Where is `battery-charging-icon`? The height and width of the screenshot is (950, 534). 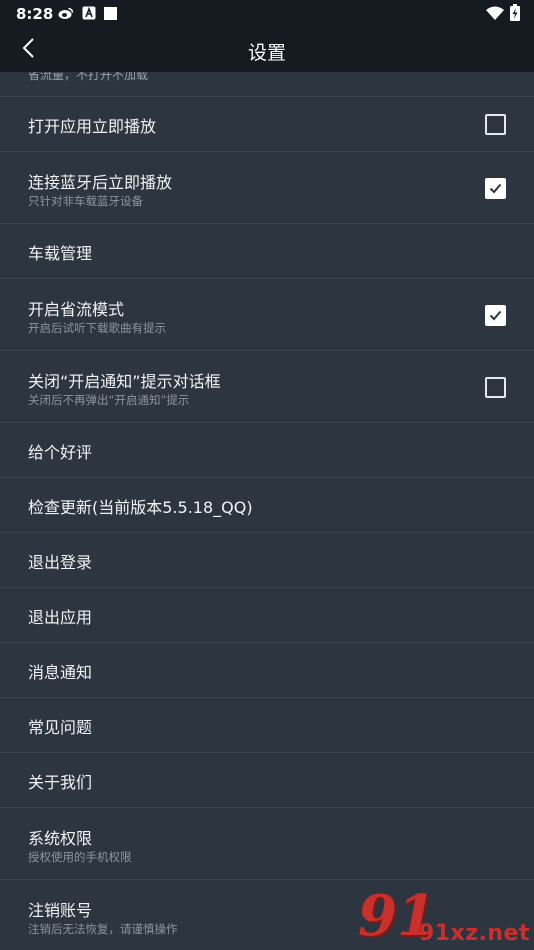
battery-charging-icon is located at coordinates (515, 14).